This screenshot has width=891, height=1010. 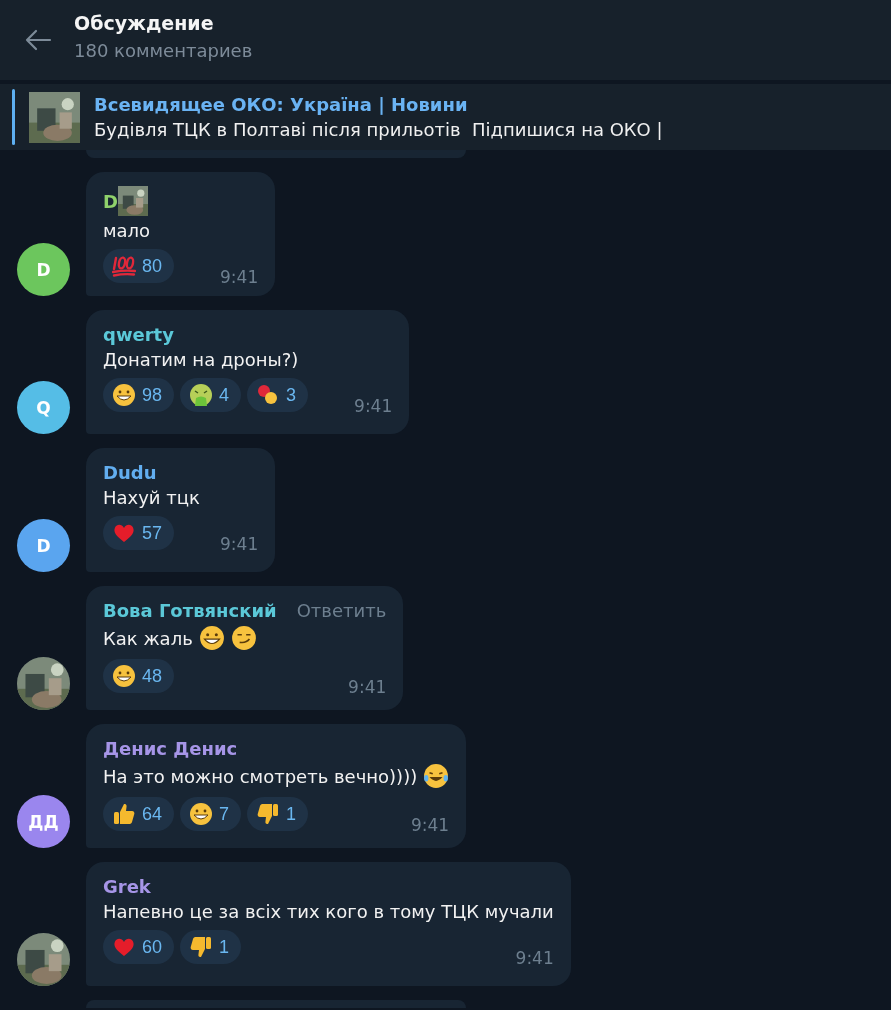 What do you see at coordinates (151, 497) in the screenshot?
I see `message-text: Нахуй тцк` at bounding box center [151, 497].